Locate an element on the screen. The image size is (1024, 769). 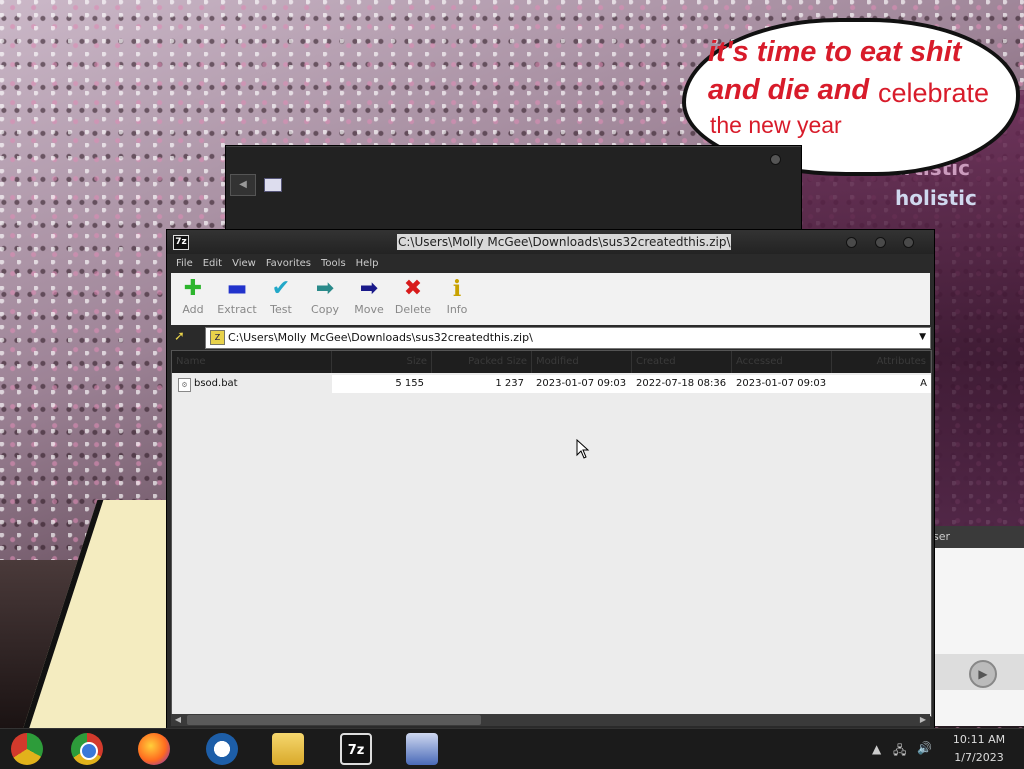
column-modified: Modified is located at coordinates (582, 362).